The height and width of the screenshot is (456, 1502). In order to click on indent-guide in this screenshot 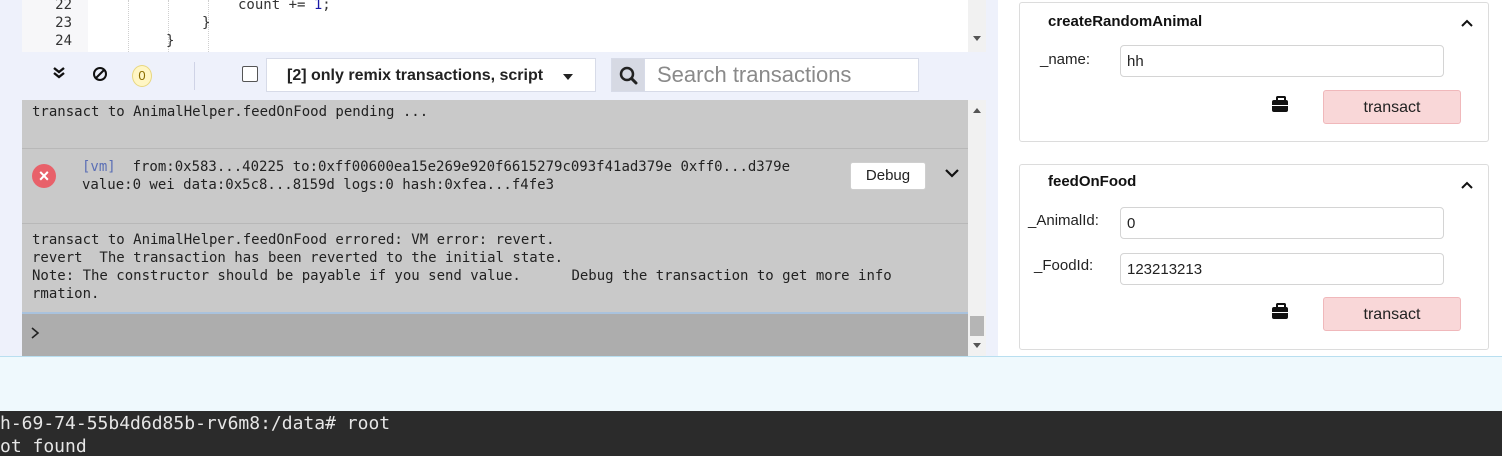, I will do `click(128, 26)`.